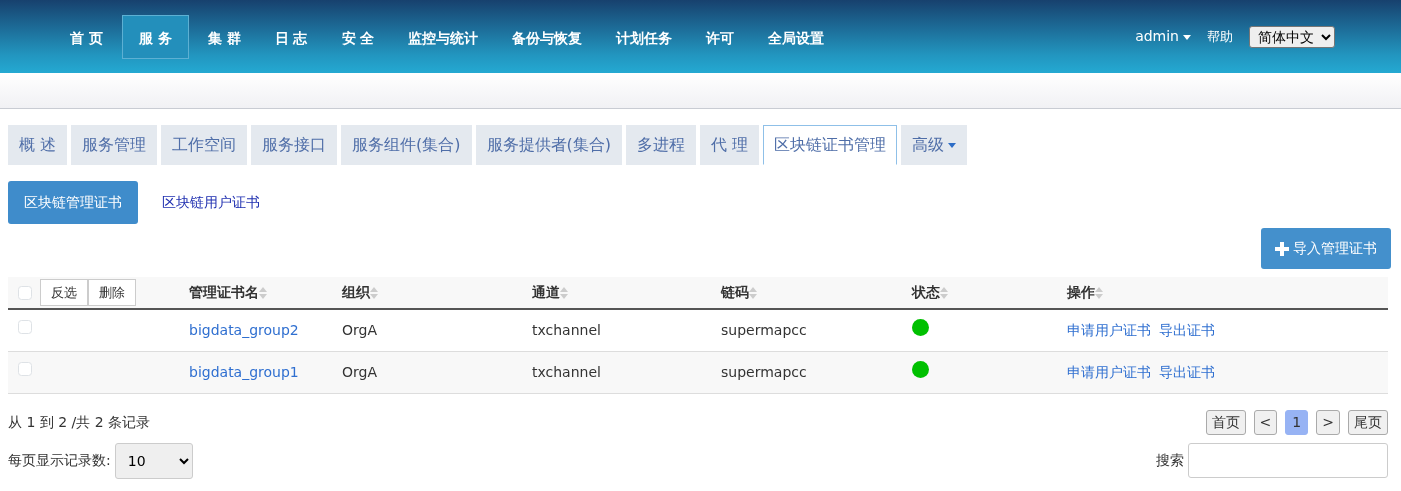  I want to click on tab: 服务组件(集合), so click(406, 145).